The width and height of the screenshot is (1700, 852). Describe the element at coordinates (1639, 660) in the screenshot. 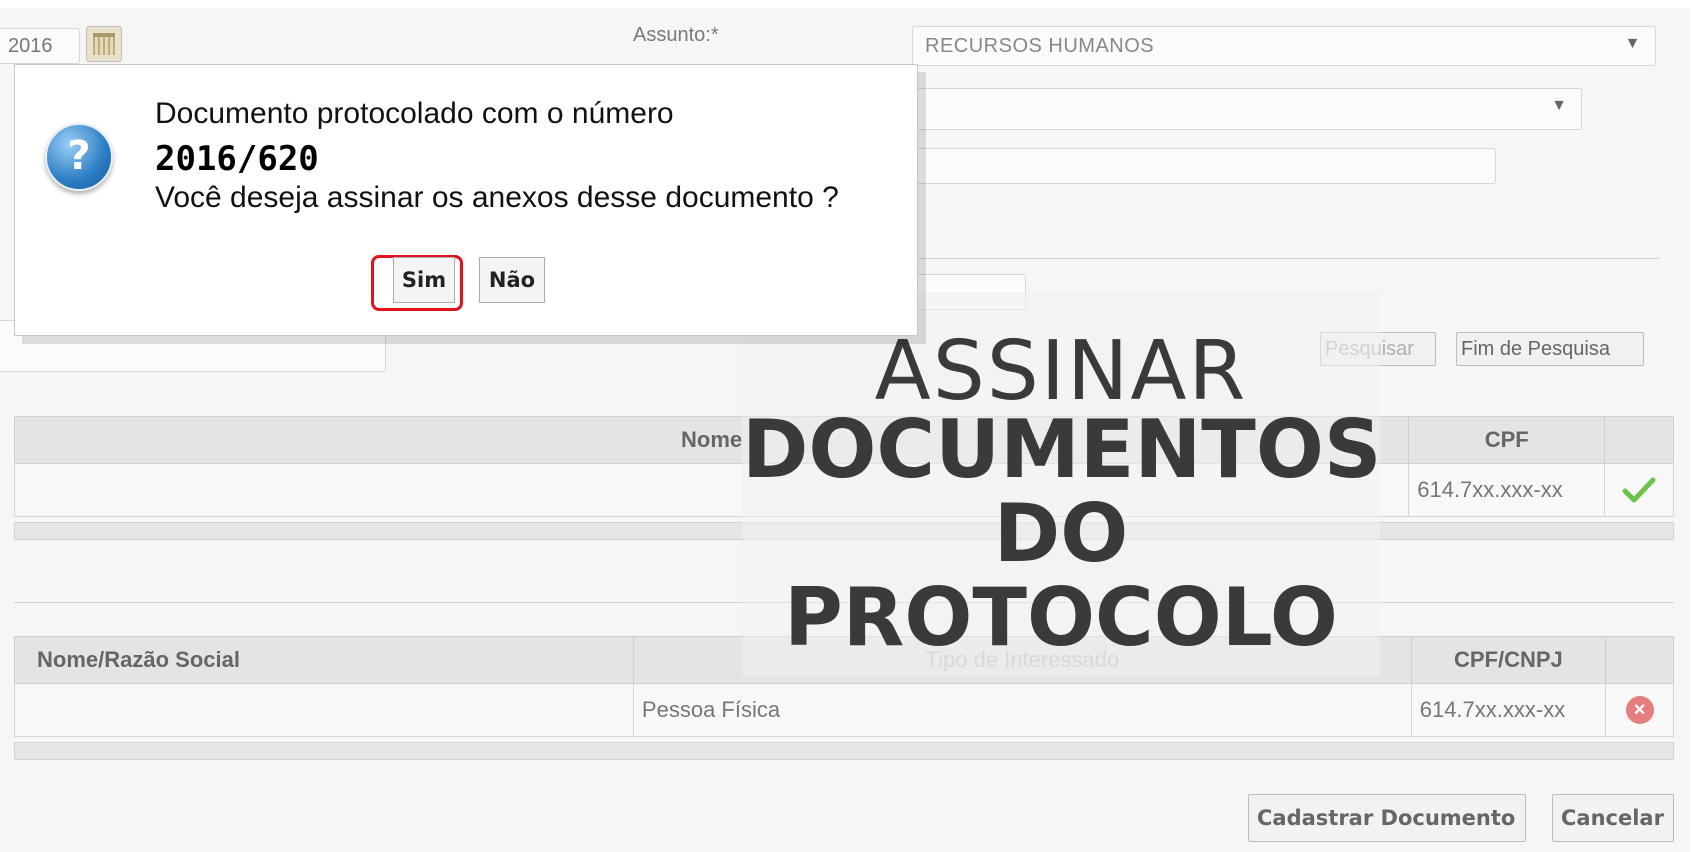

I see `column-header-remove` at that location.